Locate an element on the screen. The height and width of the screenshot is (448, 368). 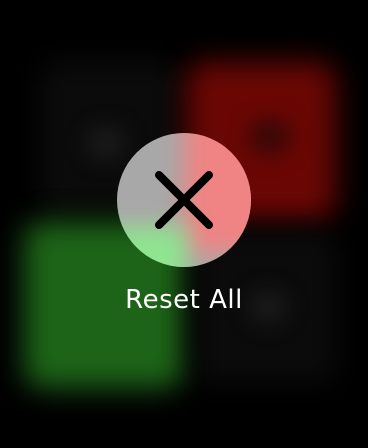
close-icon is located at coordinates (184, 200).